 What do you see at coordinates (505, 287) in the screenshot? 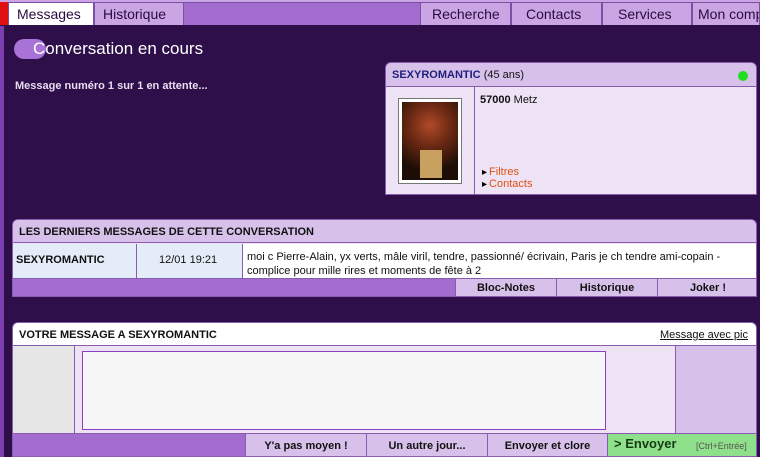
I see `bloc-notes-button: Bloc-Notes` at bounding box center [505, 287].